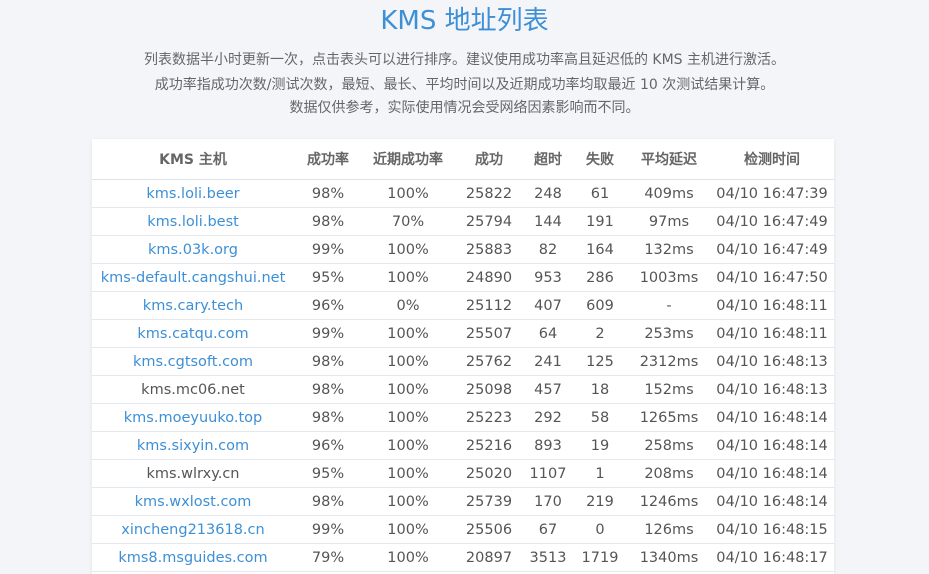 The height and width of the screenshot is (574, 929). What do you see at coordinates (548, 361) in the screenshot?
I see `timeout-count-cell: 241` at bounding box center [548, 361].